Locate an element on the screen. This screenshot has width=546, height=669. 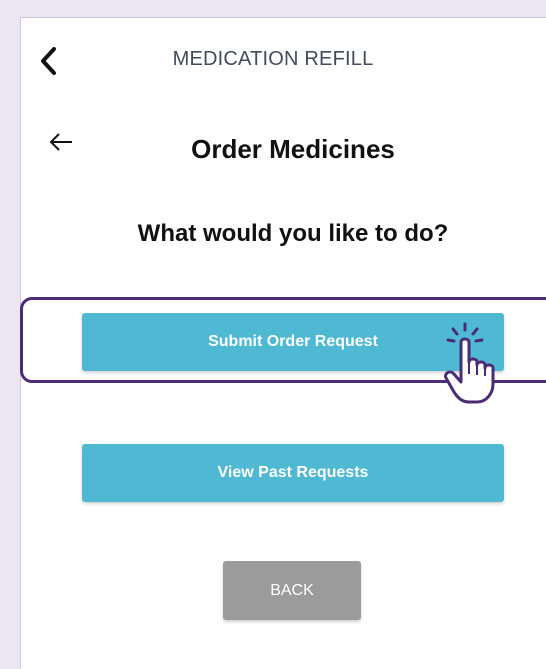
page-title: Order Medicines is located at coordinates (293, 149).